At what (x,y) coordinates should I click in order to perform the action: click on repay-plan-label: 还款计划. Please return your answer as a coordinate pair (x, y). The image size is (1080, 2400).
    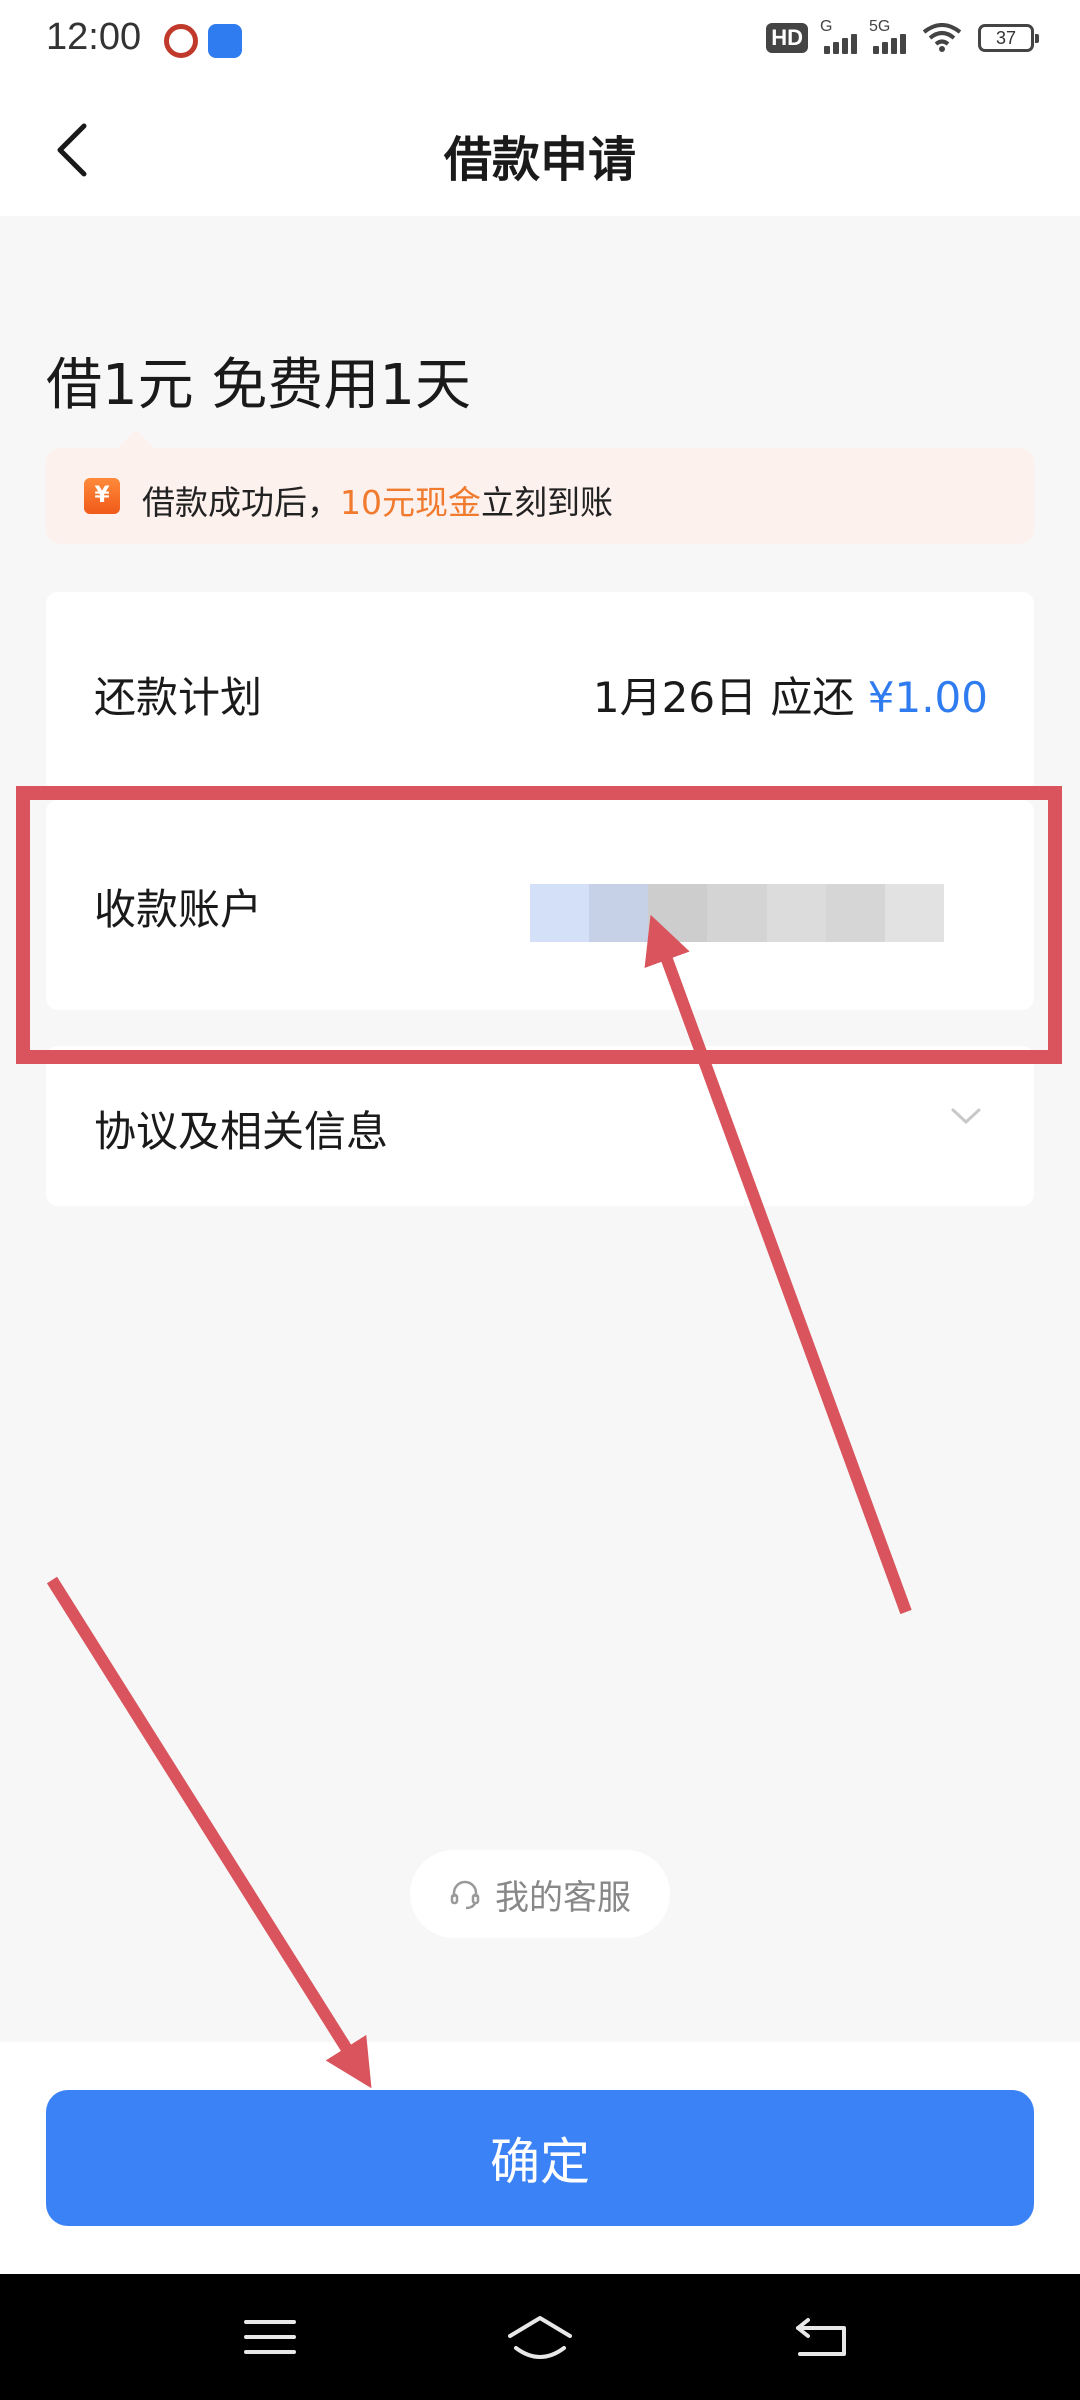
    Looking at the image, I should click on (178, 697).